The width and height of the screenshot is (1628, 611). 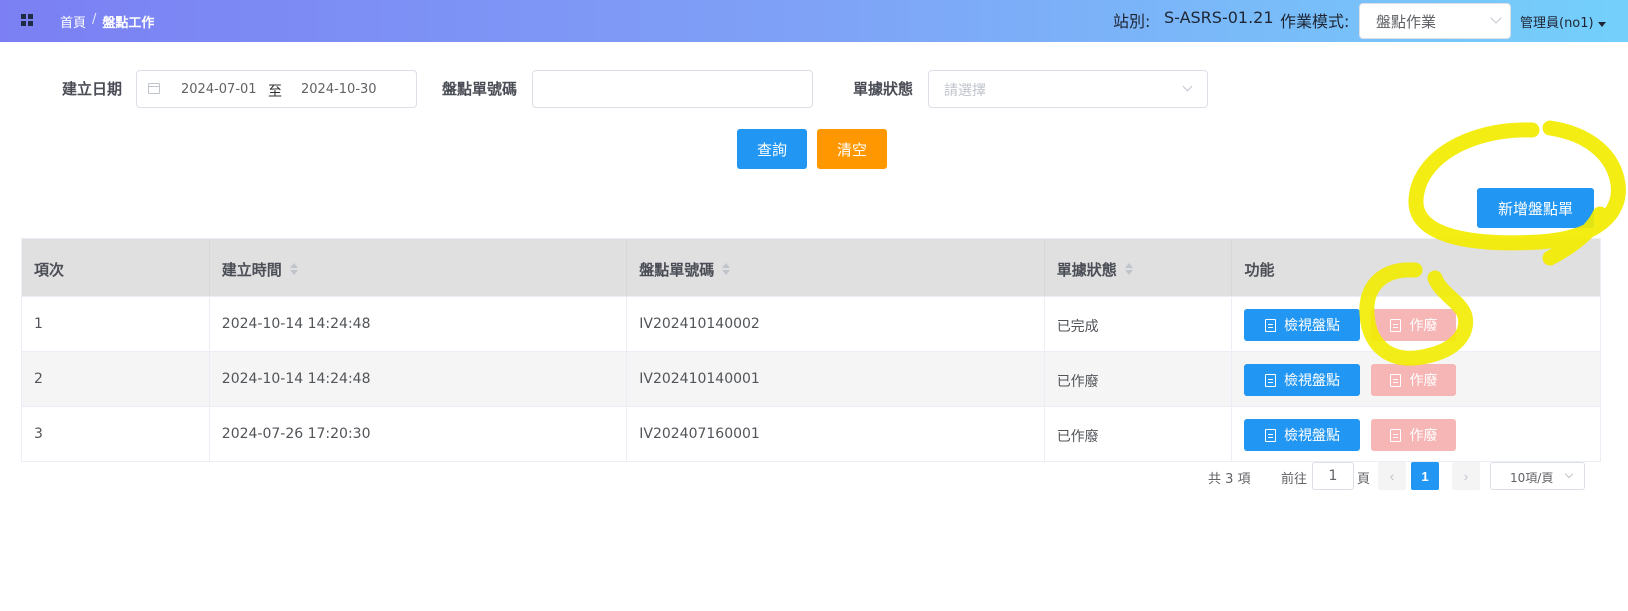 What do you see at coordinates (1466, 476) in the screenshot?
I see `pagination-next-button: ›` at bounding box center [1466, 476].